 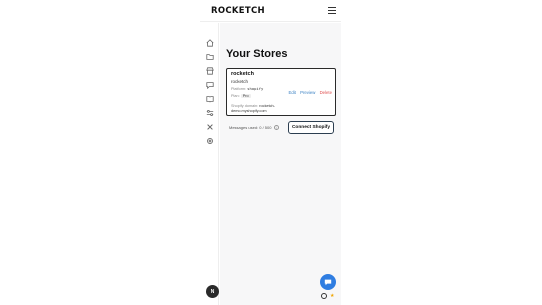 What do you see at coordinates (332, 296) in the screenshot?
I see `star-icon: ★` at bounding box center [332, 296].